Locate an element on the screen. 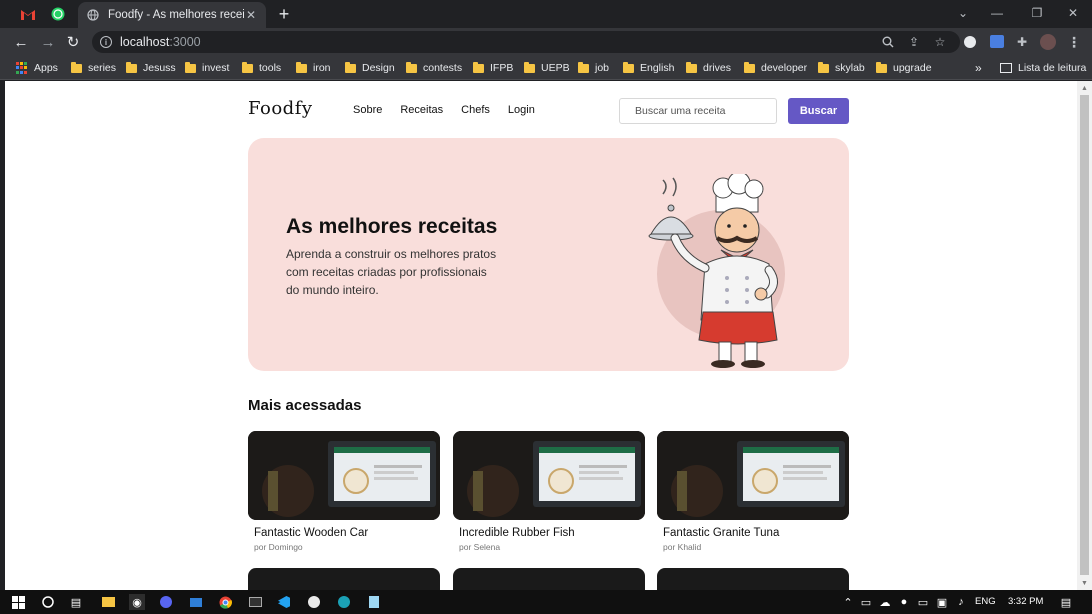  chrome-icon is located at coordinates (225, 602).